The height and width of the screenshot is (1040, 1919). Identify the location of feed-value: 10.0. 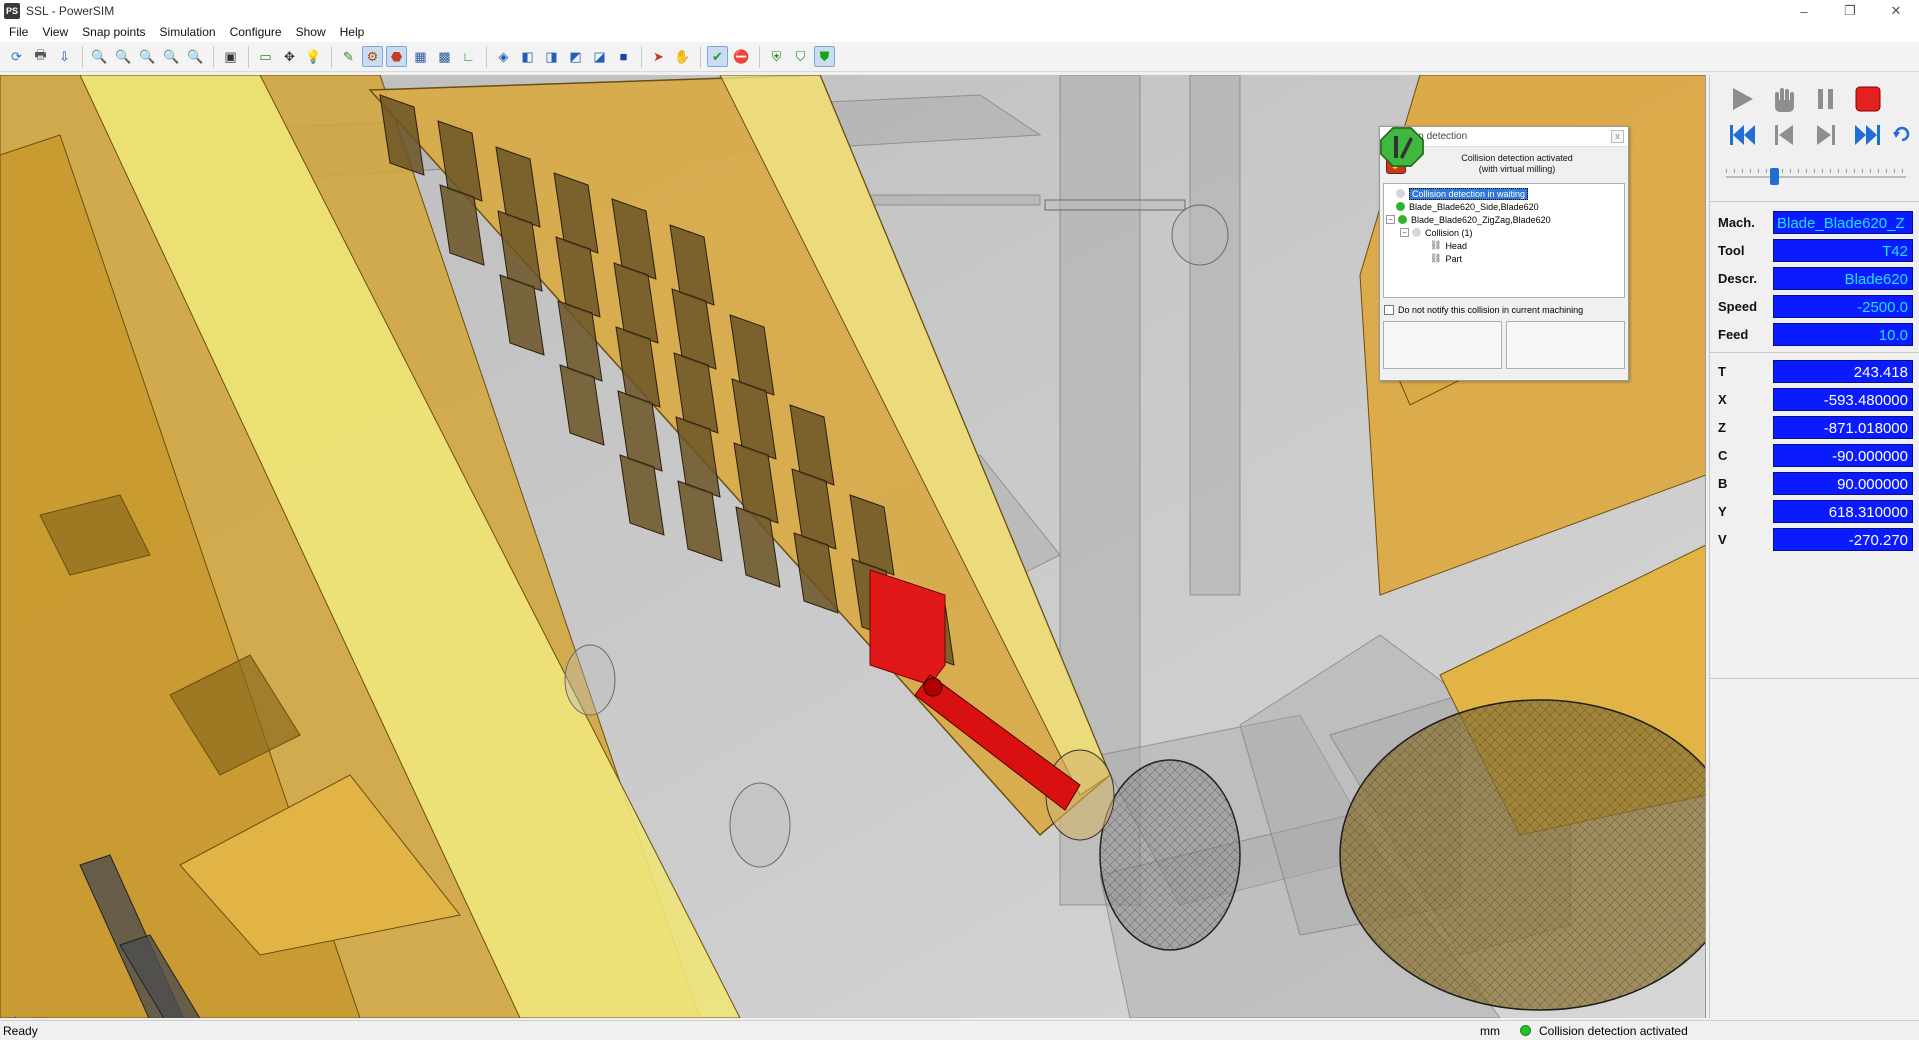
(1843, 334).